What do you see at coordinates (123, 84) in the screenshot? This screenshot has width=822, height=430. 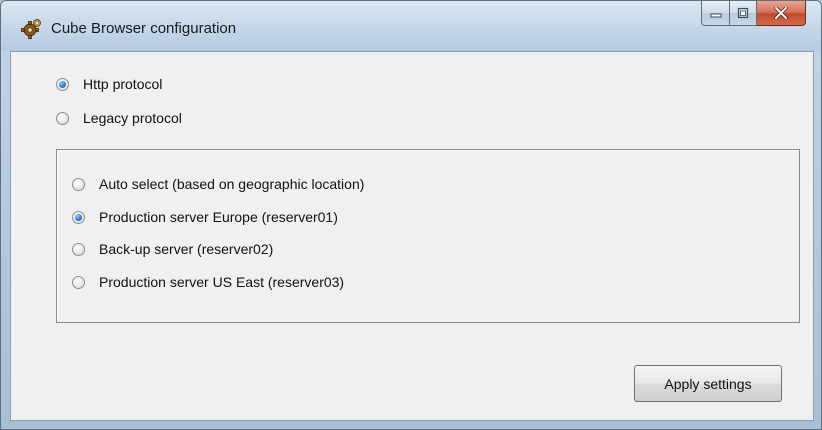 I see `radio-label: Http protocol` at bounding box center [123, 84].